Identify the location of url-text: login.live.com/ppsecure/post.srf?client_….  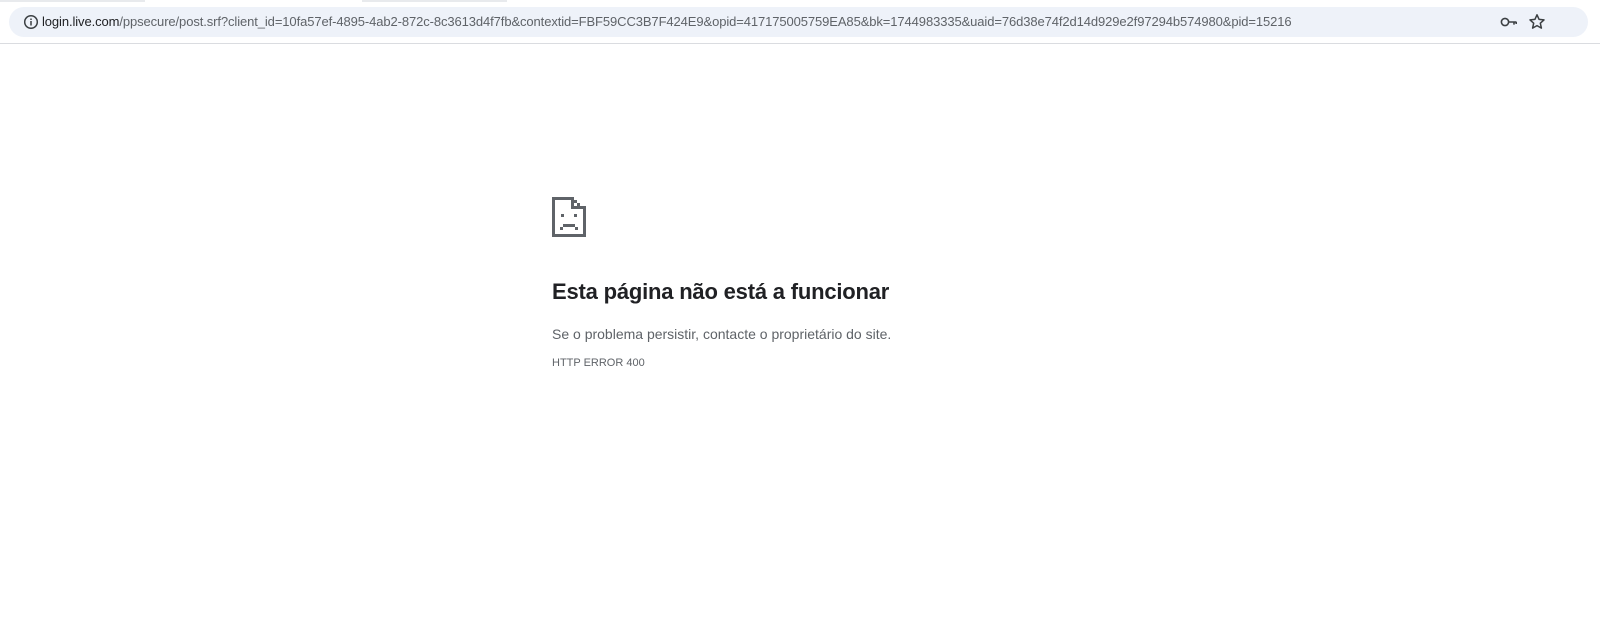
(667, 22).